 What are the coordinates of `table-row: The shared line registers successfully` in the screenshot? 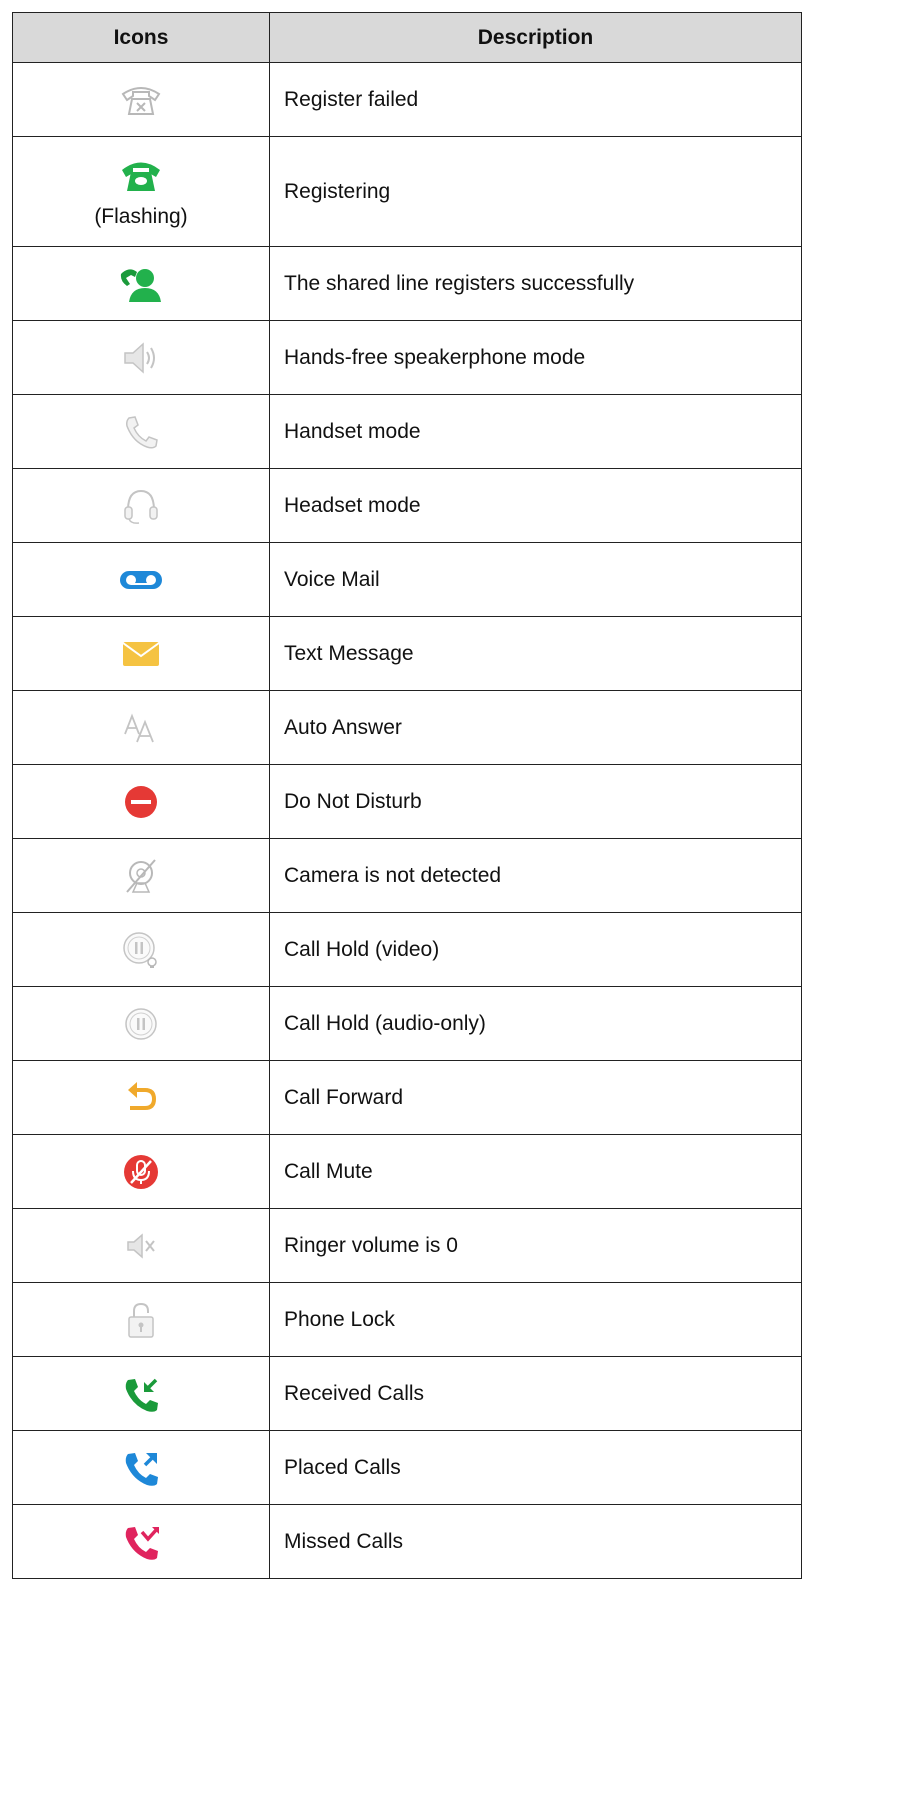 It's located at (407, 283).